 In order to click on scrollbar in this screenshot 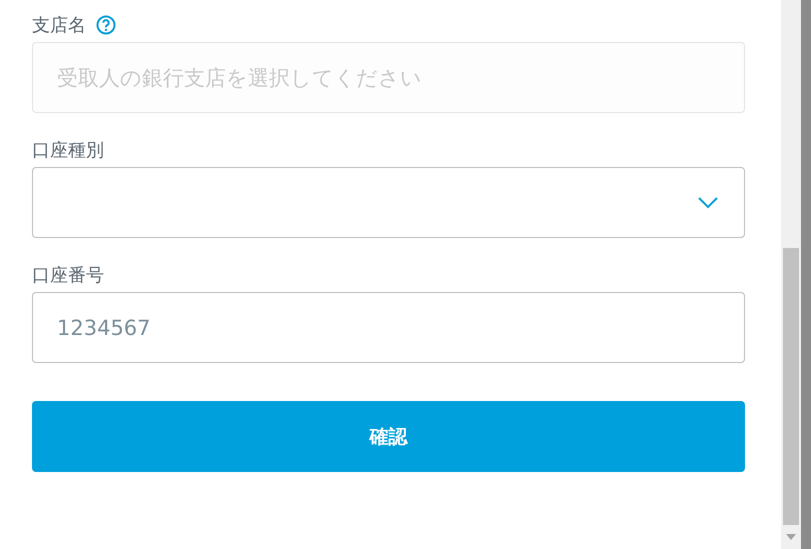, I will do `click(791, 274)`.